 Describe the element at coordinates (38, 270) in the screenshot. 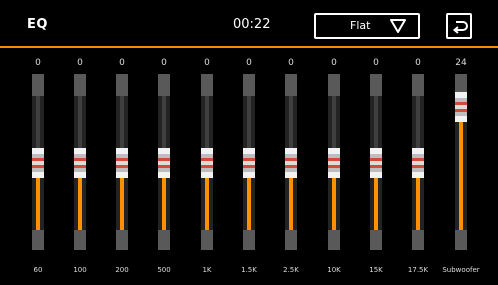

I see `band-frequency-label: 60` at that location.